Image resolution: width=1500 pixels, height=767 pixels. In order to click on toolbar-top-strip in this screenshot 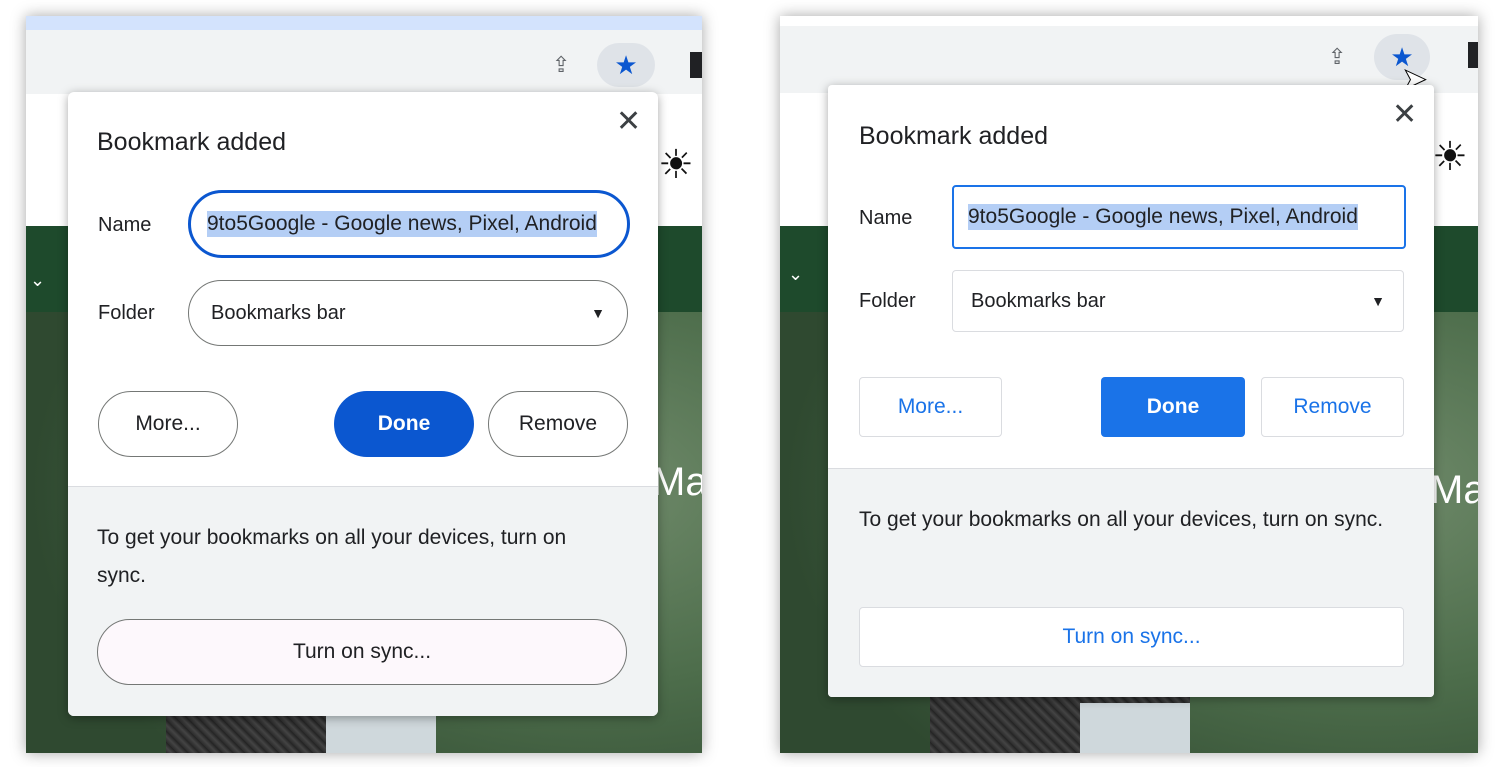, I will do `click(1129, 21)`.